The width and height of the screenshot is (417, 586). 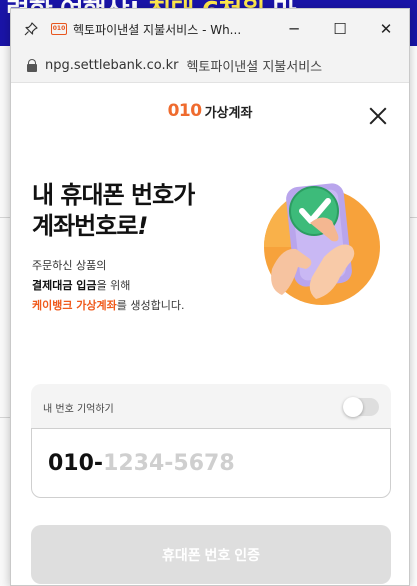 I want to click on headline-line2: 계좌번호로, so click(x=85, y=226).